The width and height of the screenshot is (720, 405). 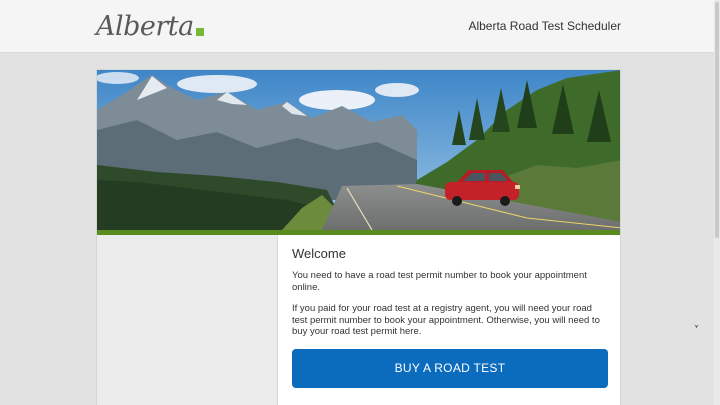 I want to click on buy-road-test-button: BUY A ROAD TEST, so click(x=450, y=368).